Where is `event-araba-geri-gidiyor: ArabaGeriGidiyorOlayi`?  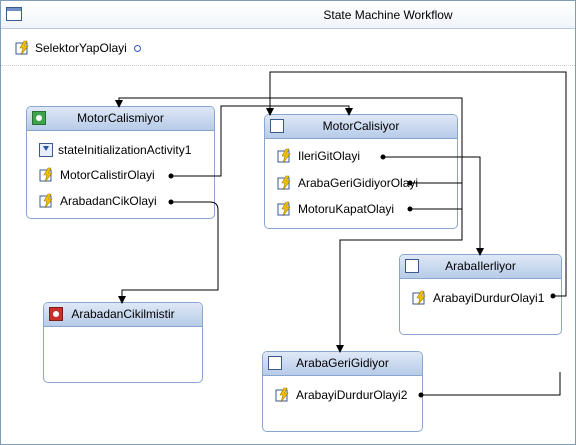
event-araba-geri-gidiyor: ArabaGeriGidiyorOlayi is located at coordinates (347, 183).